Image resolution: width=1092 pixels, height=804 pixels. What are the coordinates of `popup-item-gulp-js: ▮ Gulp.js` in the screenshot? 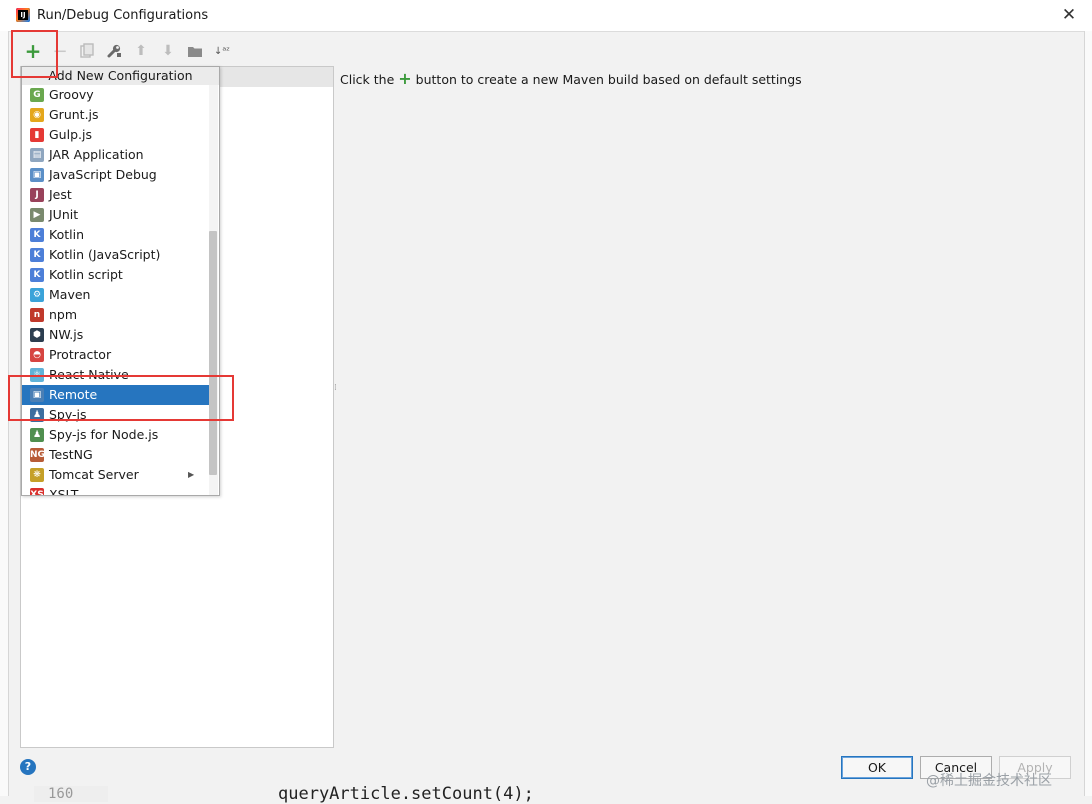 It's located at (115, 135).